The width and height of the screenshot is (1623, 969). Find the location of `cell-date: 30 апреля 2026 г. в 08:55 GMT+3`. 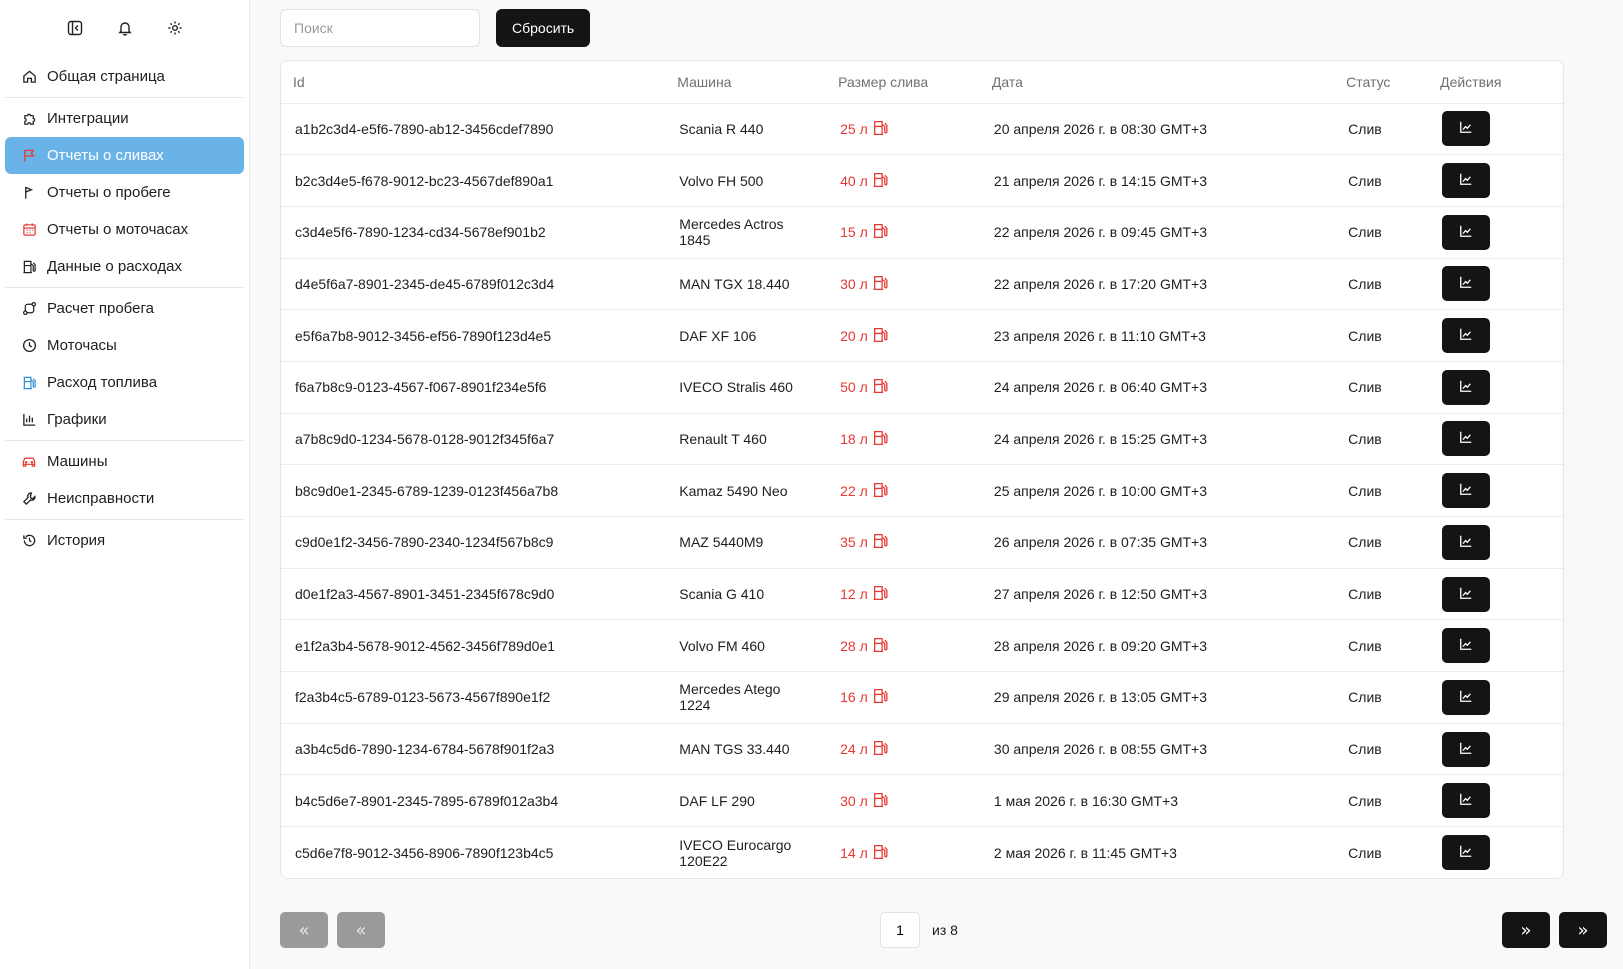

cell-date: 30 апреля 2026 г. в 08:55 GMT+3 is located at coordinates (1100, 749).